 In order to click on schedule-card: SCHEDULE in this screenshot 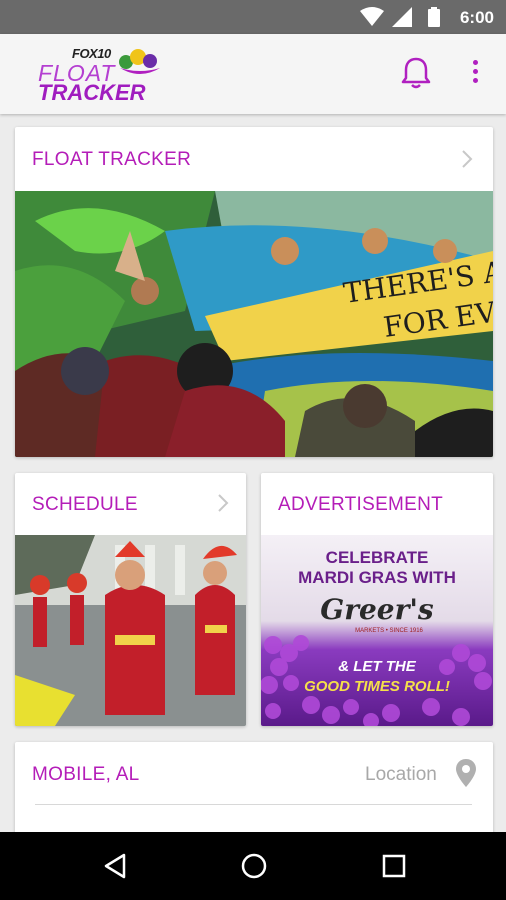, I will do `click(130, 599)`.